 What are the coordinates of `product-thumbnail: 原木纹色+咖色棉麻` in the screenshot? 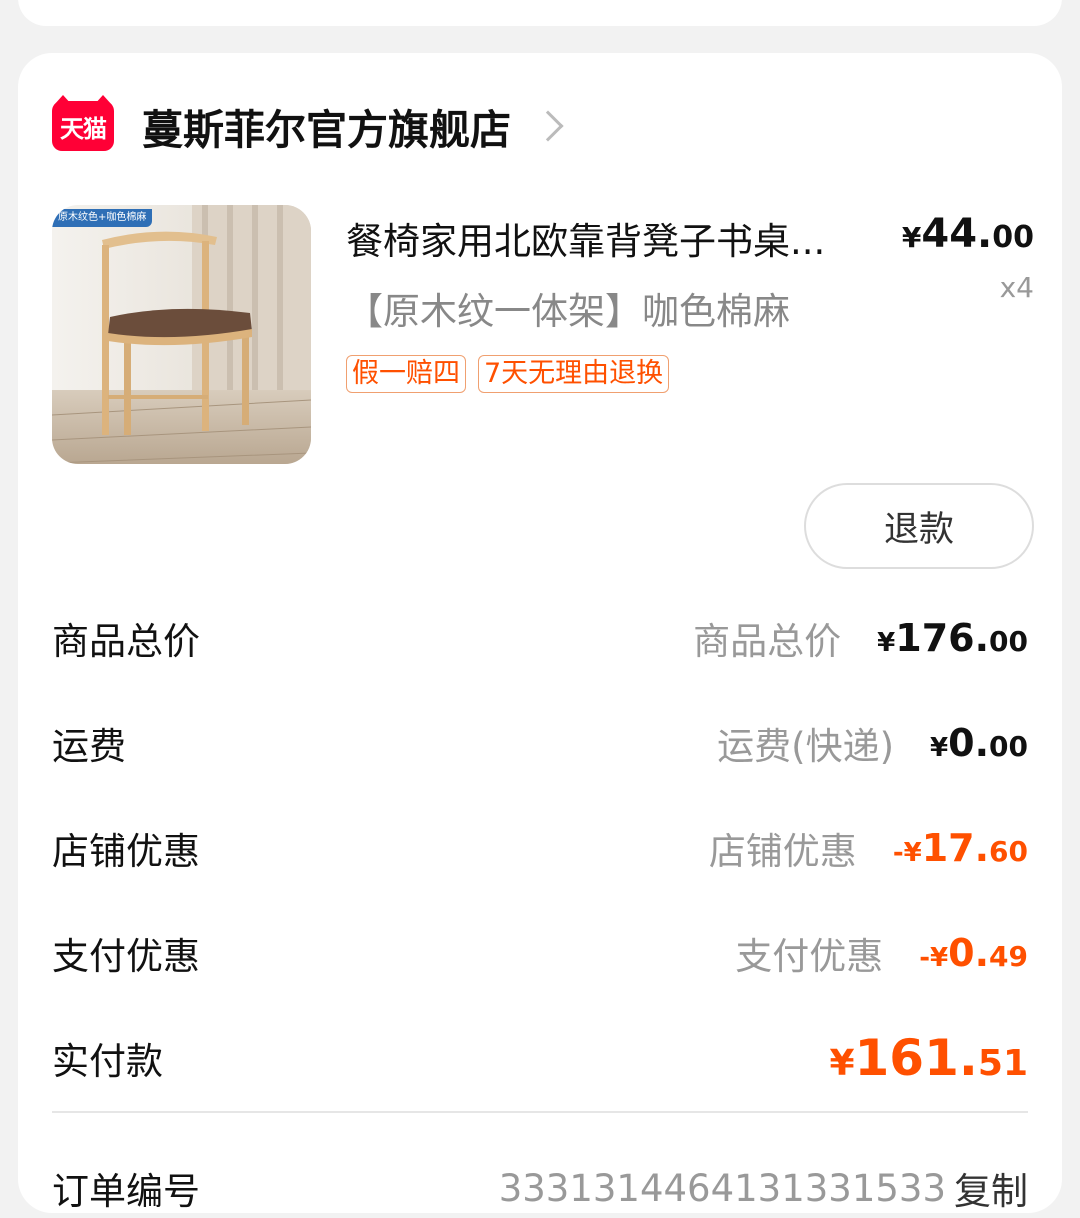 It's located at (181, 334).